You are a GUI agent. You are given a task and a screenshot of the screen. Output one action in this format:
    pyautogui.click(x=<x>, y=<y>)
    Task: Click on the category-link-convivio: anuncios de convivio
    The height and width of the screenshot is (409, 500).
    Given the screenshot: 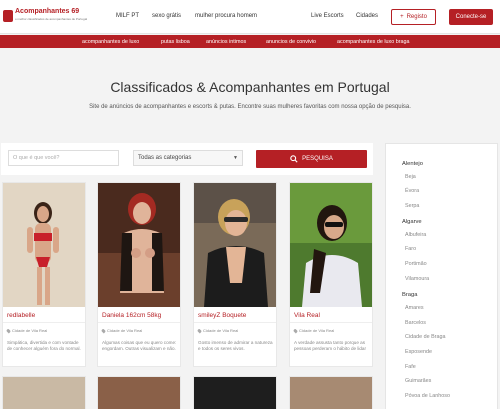 What is the action you would take?
    pyautogui.click(x=291, y=42)
    